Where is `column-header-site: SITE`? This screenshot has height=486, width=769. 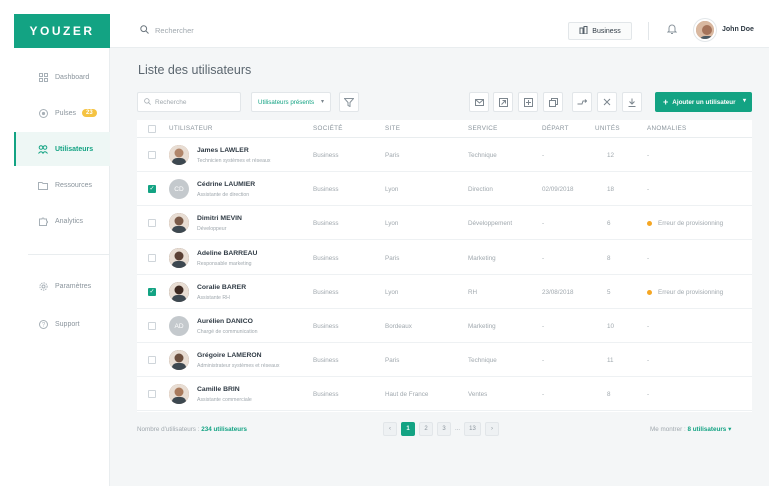 column-header-site: SITE is located at coordinates (392, 128).